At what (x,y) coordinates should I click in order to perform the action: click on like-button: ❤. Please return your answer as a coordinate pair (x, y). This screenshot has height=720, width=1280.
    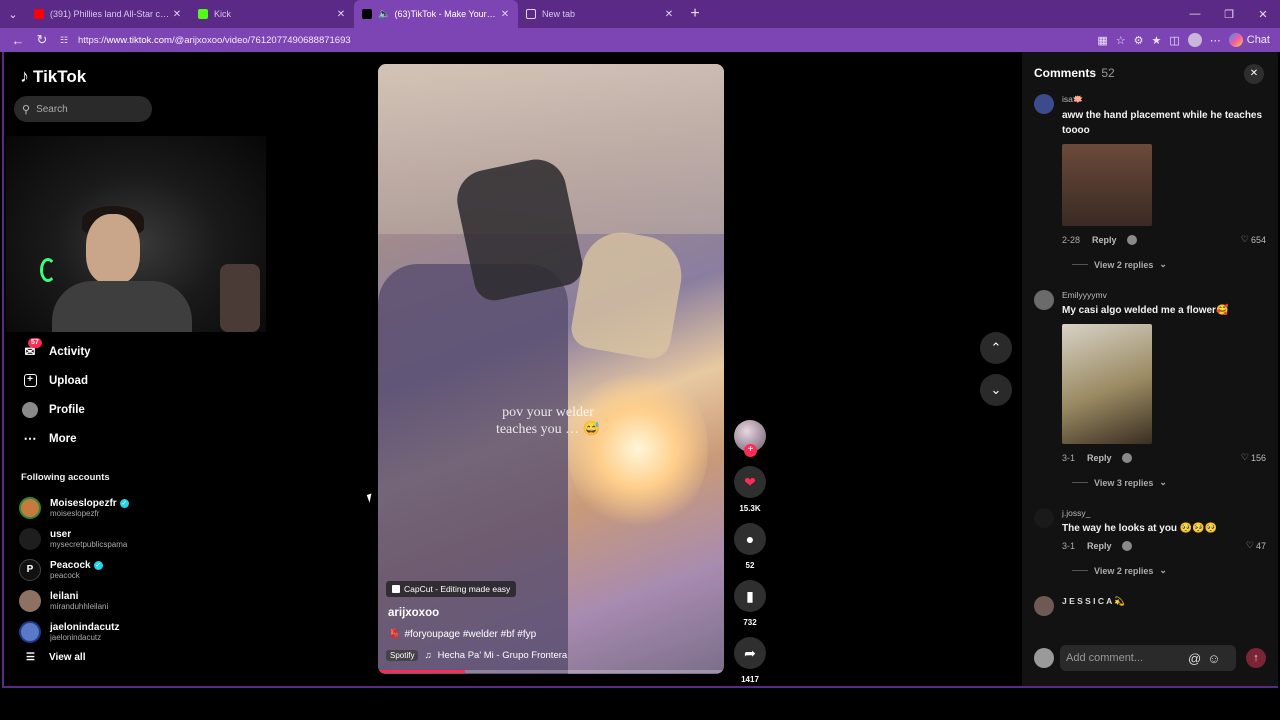
    Looking at the image, I should click on (750, 482).